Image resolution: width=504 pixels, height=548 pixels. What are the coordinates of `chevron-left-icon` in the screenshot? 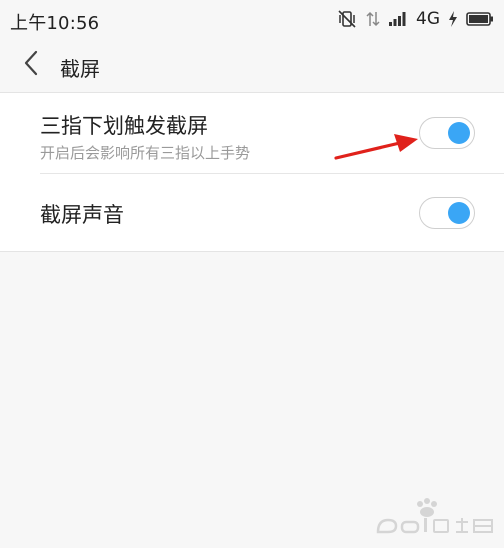 It's located at (31, 65).